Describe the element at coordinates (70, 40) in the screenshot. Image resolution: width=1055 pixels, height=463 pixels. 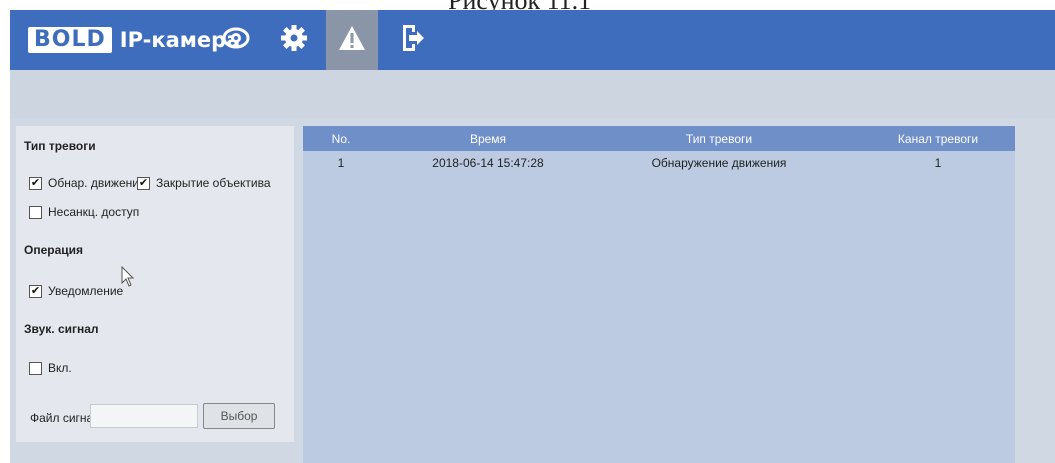
I see `brand-logo: BOLD` at that location.